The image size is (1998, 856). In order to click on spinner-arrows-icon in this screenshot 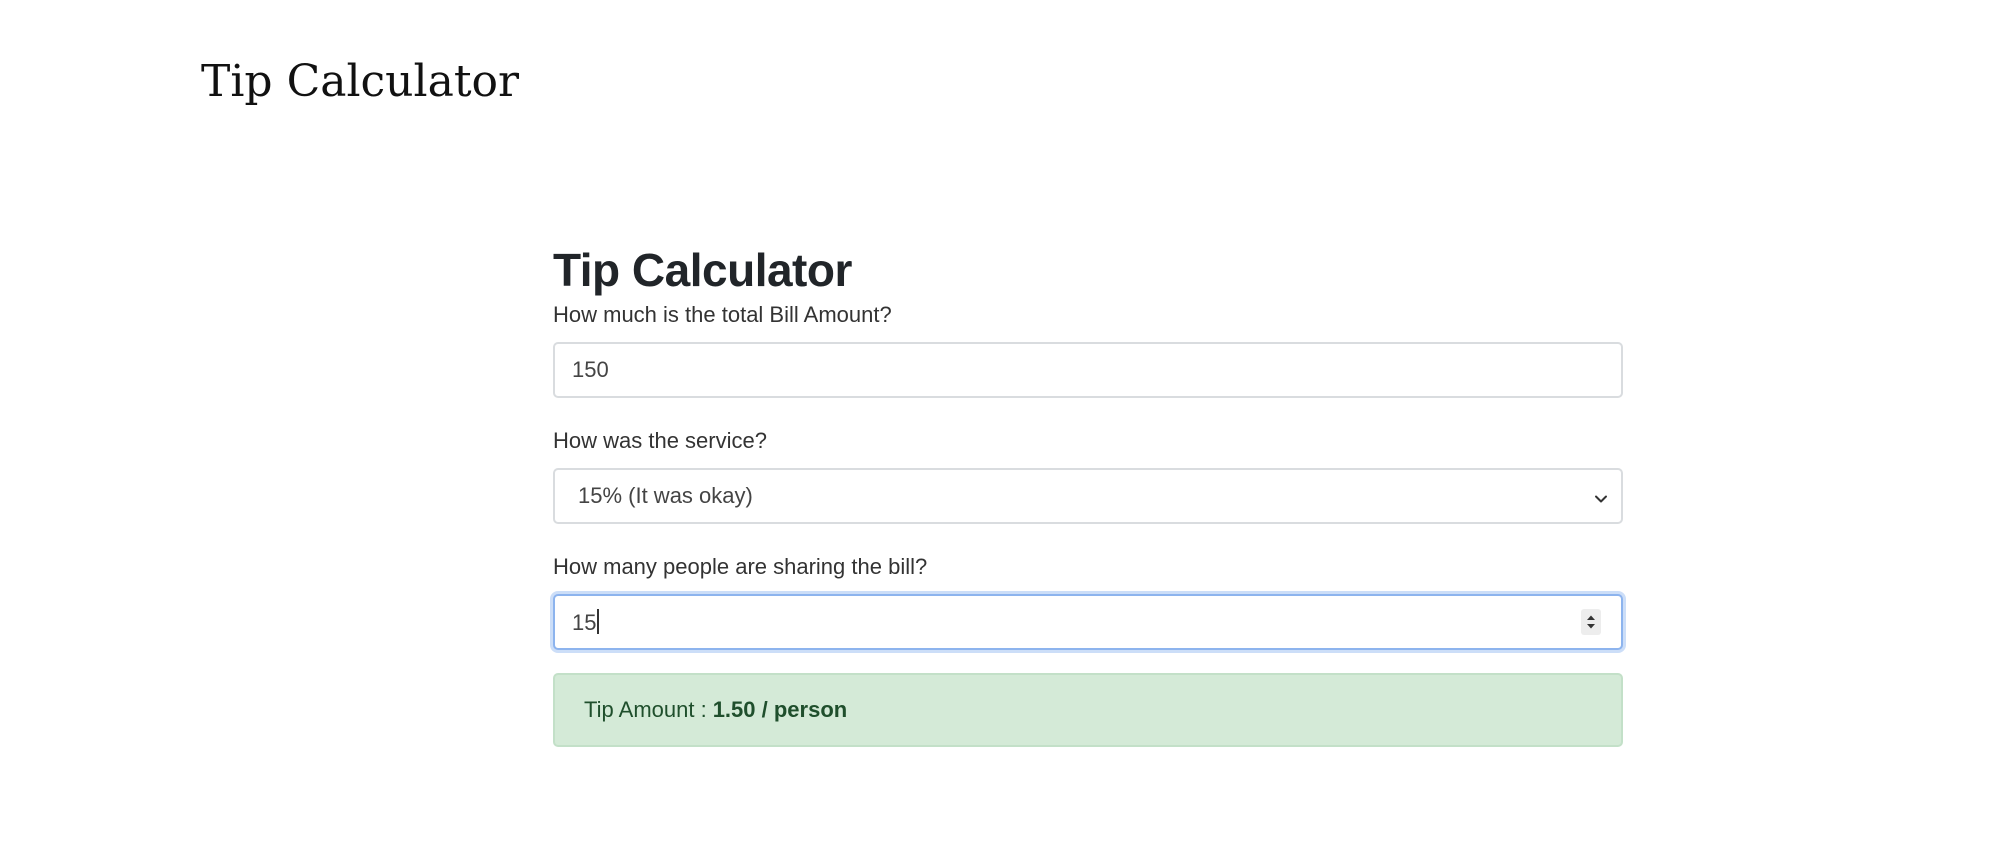, I will do `click(1591, 622)`.